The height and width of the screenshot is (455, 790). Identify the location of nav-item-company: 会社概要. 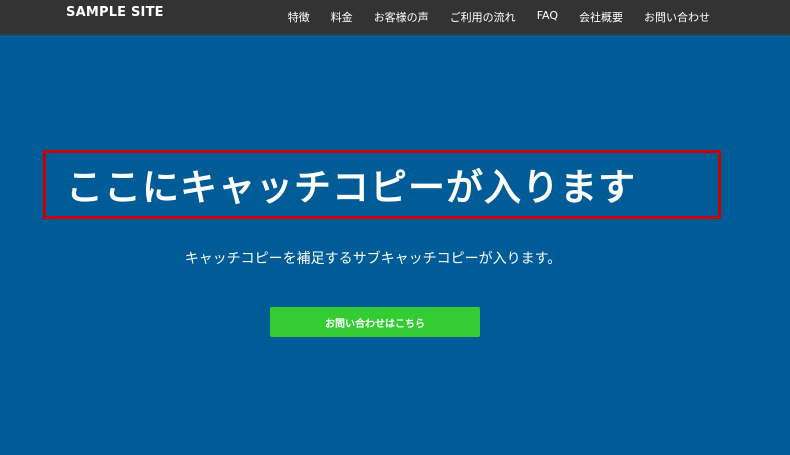
(601, 17).